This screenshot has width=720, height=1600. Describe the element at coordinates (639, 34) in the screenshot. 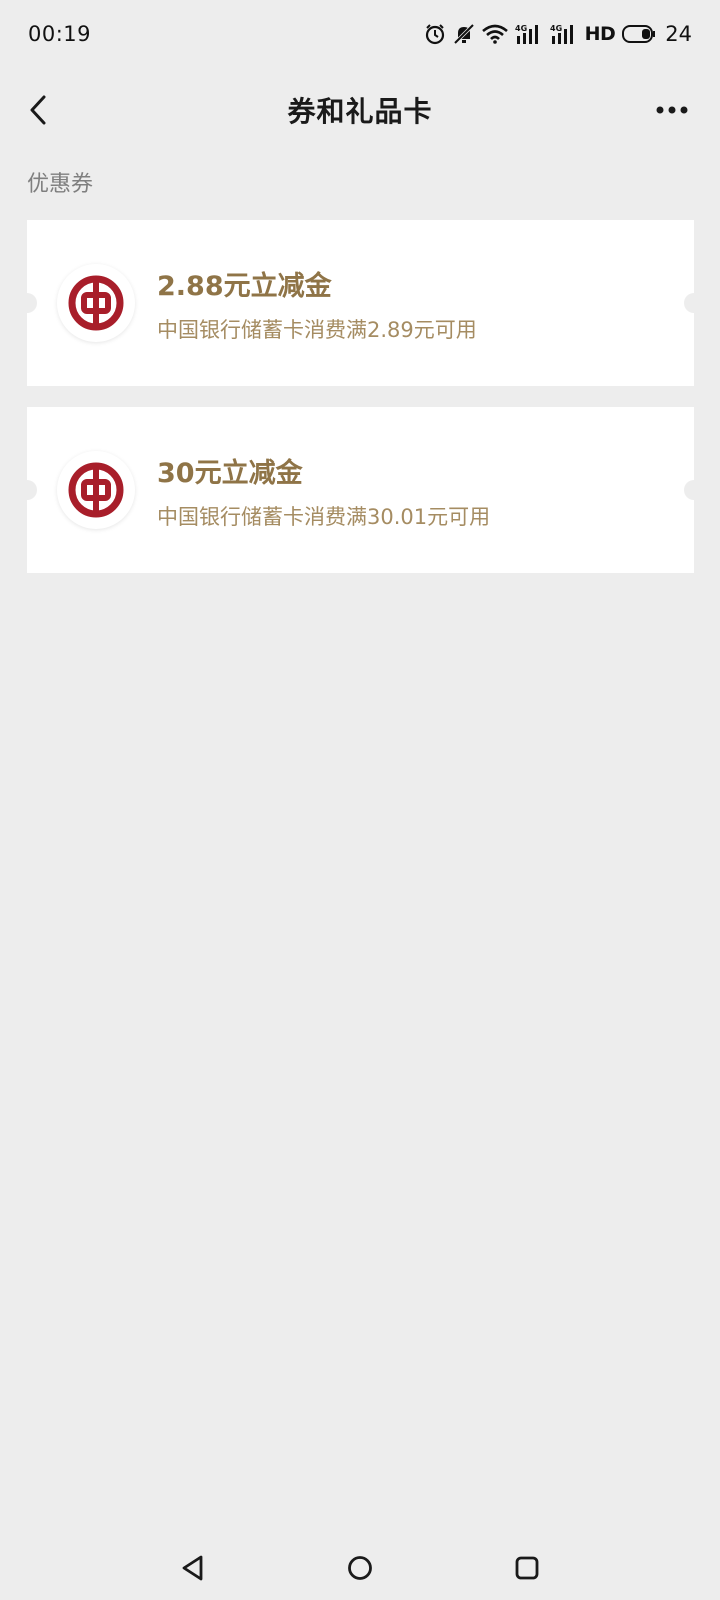

I see `battery-icon` at that location.